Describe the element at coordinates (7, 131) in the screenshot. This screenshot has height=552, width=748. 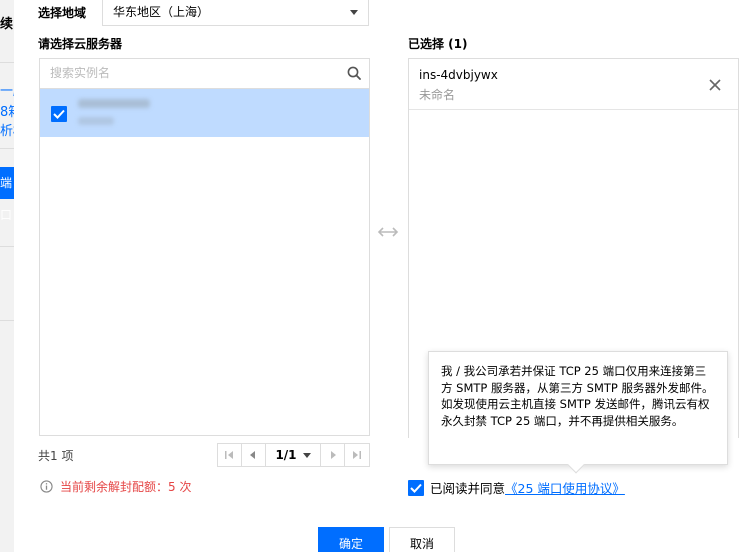
I see `background-link-fragment: 析权` at that location.